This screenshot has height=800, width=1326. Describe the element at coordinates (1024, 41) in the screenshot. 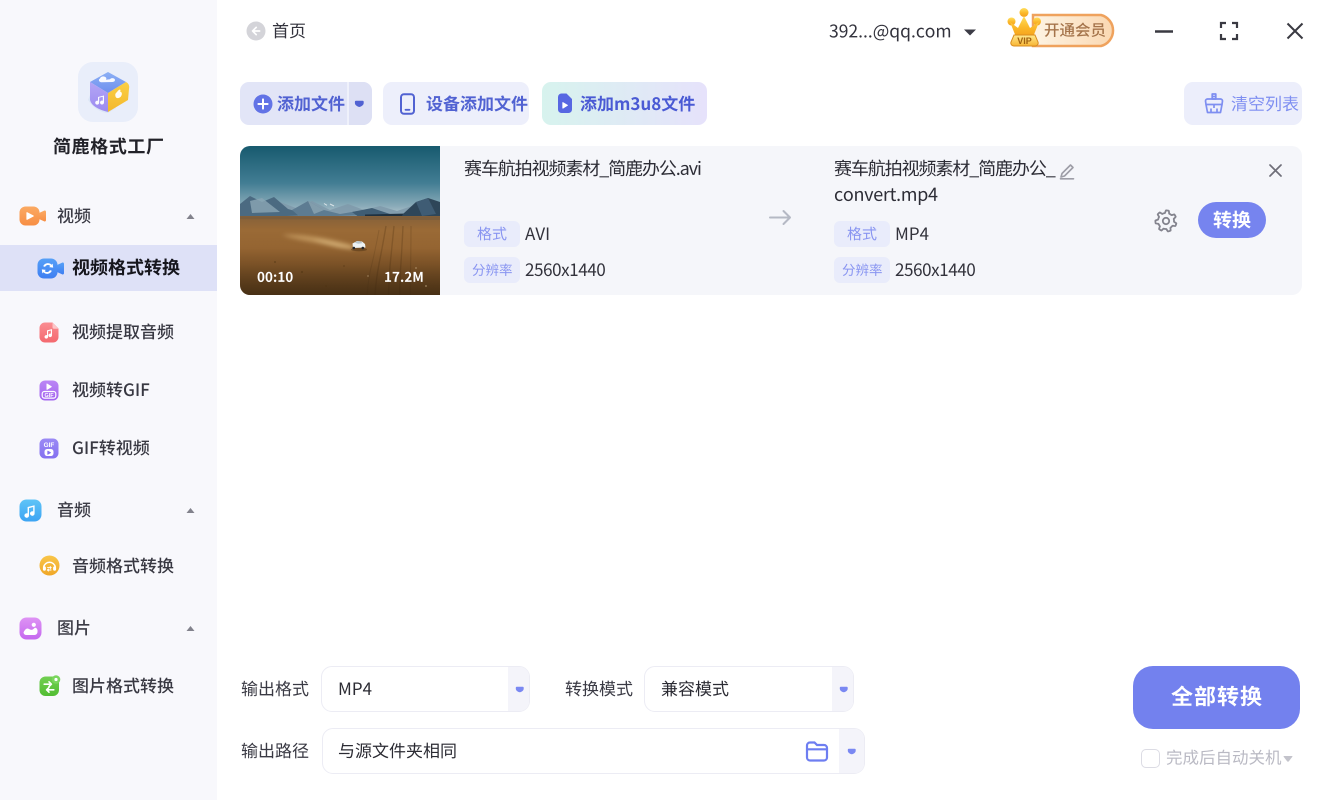

I see `svg-text: VIP` at that location.